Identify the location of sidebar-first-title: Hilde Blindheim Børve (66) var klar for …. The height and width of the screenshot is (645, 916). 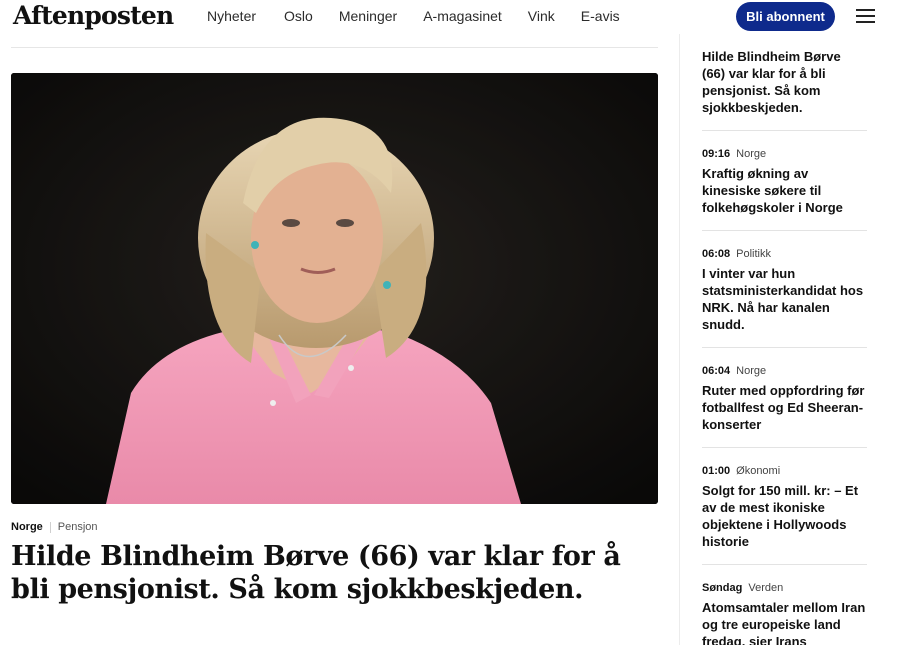
(784, 82).